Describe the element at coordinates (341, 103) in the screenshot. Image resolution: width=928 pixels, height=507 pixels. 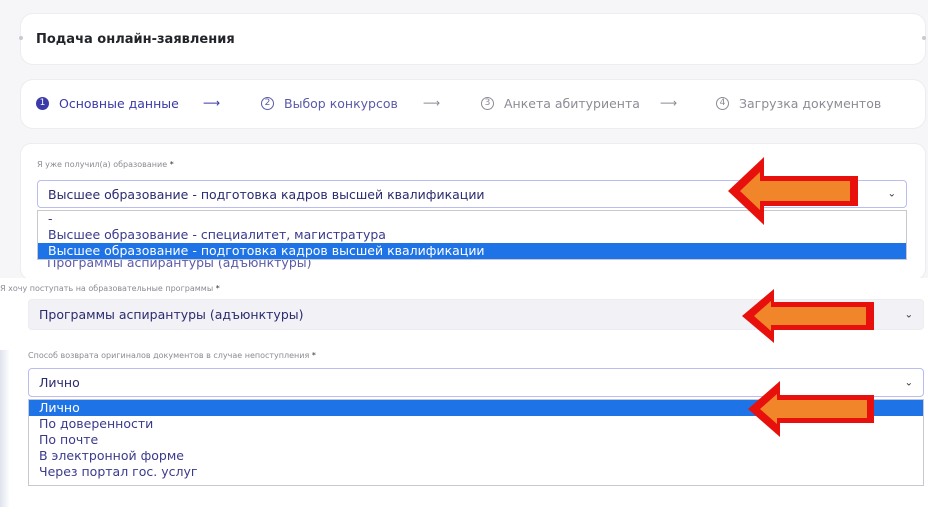
I see `step-label: Выбор конкурсов` at that location.